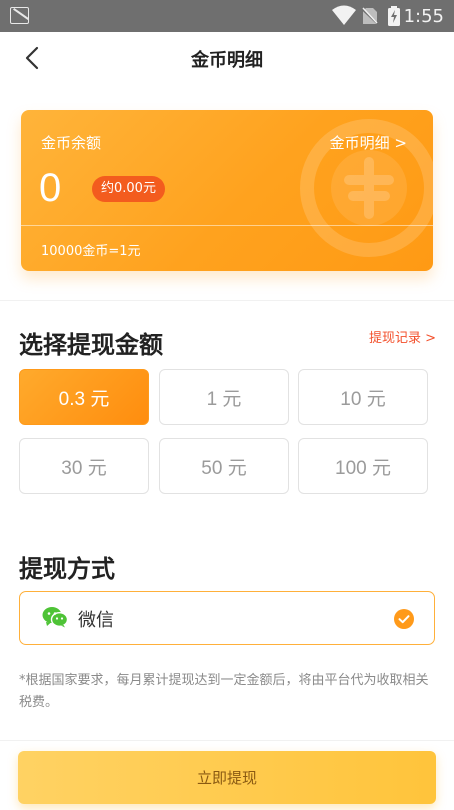  Describe the element at coordinates (91, 251) in the screenshot. I see `exchange-rate-text: 10000金币=1元` at that location.